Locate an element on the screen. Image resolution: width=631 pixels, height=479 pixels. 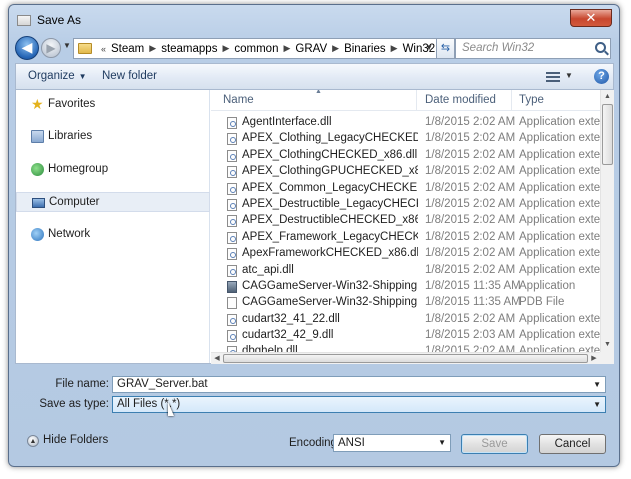
sidebar-item-homegroup: Homegroup is located at coordinates (113, 170).